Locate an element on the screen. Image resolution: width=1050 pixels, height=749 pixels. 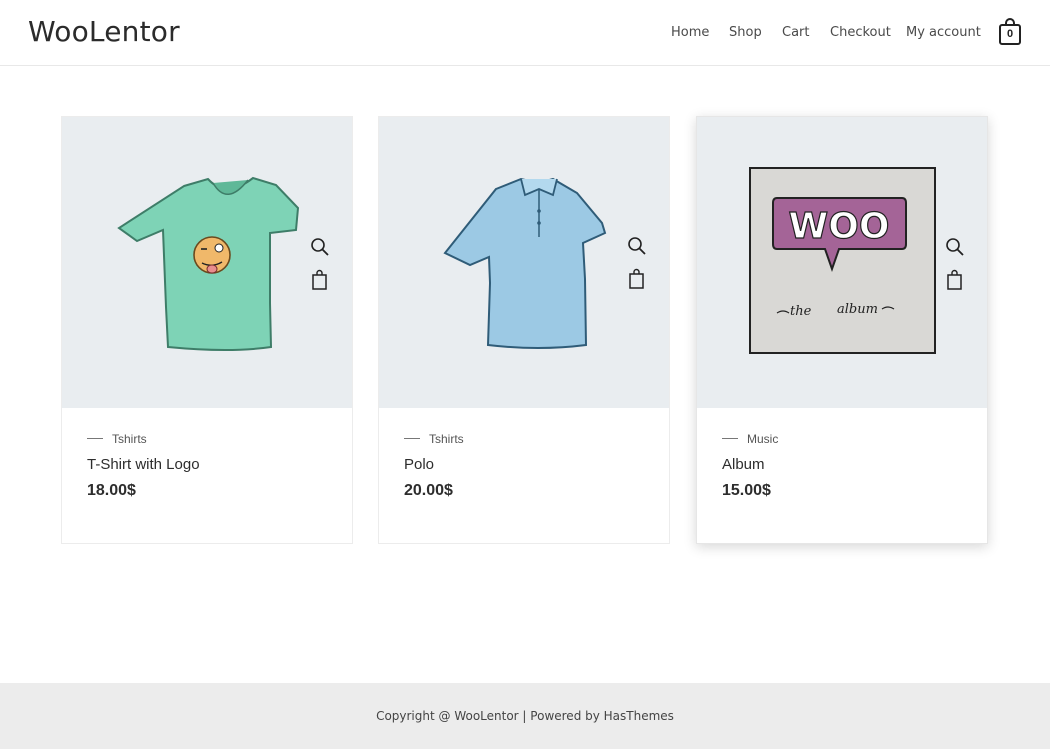
nav-item-cart: Cart is located at coordinates (796, 32).